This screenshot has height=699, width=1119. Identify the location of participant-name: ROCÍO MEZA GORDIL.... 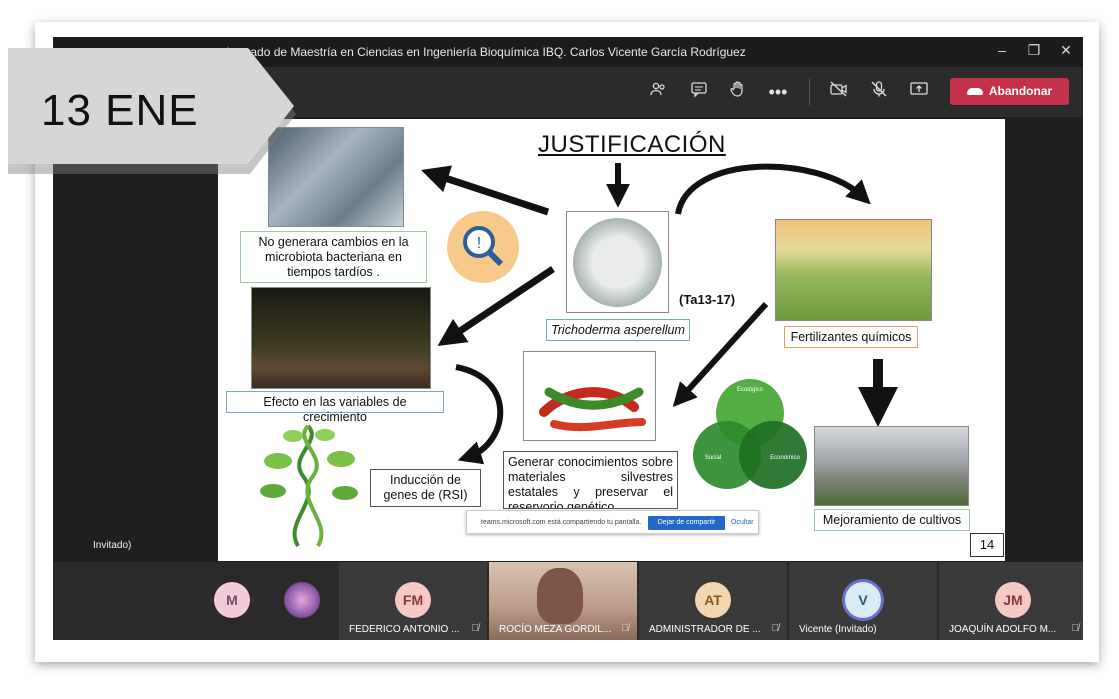
(555, 629).